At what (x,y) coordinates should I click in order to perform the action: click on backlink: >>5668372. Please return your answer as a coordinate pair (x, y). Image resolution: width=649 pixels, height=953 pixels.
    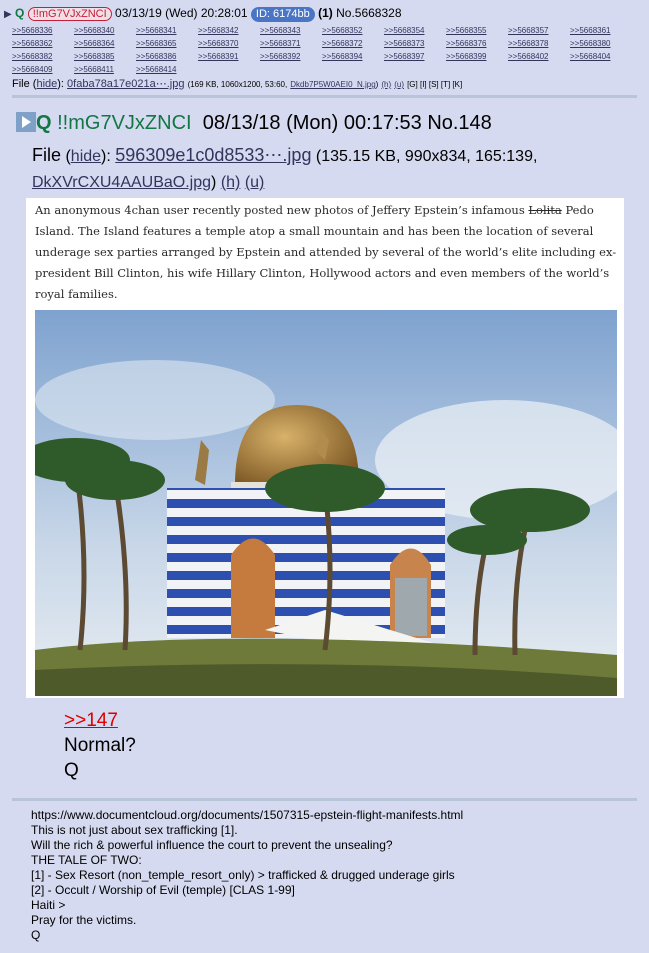
    Looking at the image, I should click on (353, 43).